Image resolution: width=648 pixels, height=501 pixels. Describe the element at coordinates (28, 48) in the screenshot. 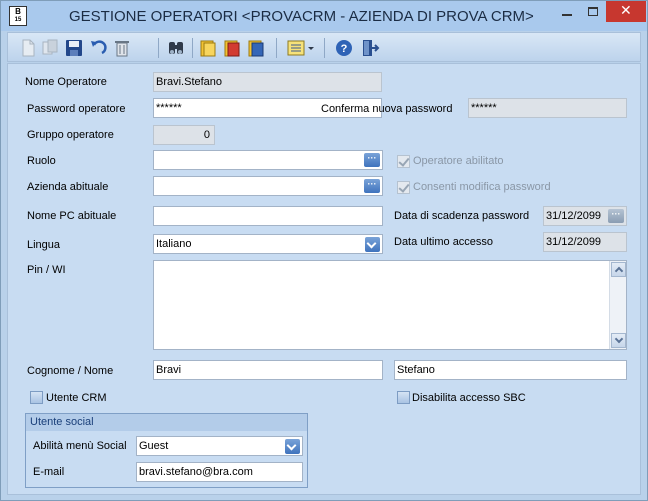

I see `new-icon` at that location.